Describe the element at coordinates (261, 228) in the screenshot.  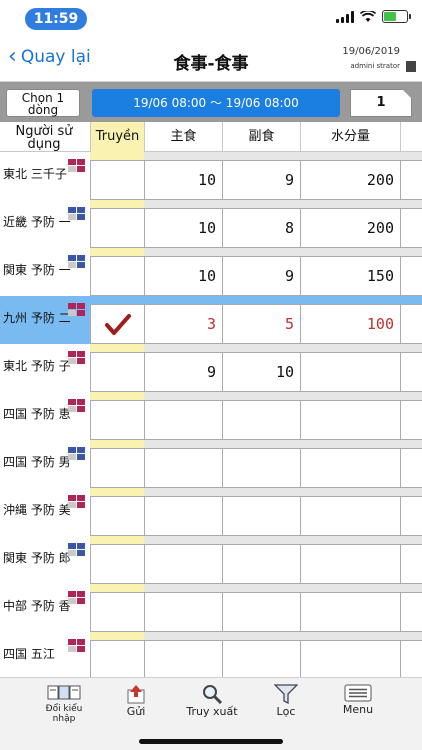
I see `side-dish-cell: 8` at that location.